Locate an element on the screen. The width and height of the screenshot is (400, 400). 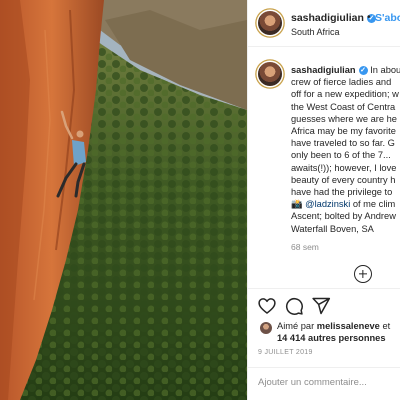
caption-line: Waterfall Boven, SA is located at coordinates (332, 228).